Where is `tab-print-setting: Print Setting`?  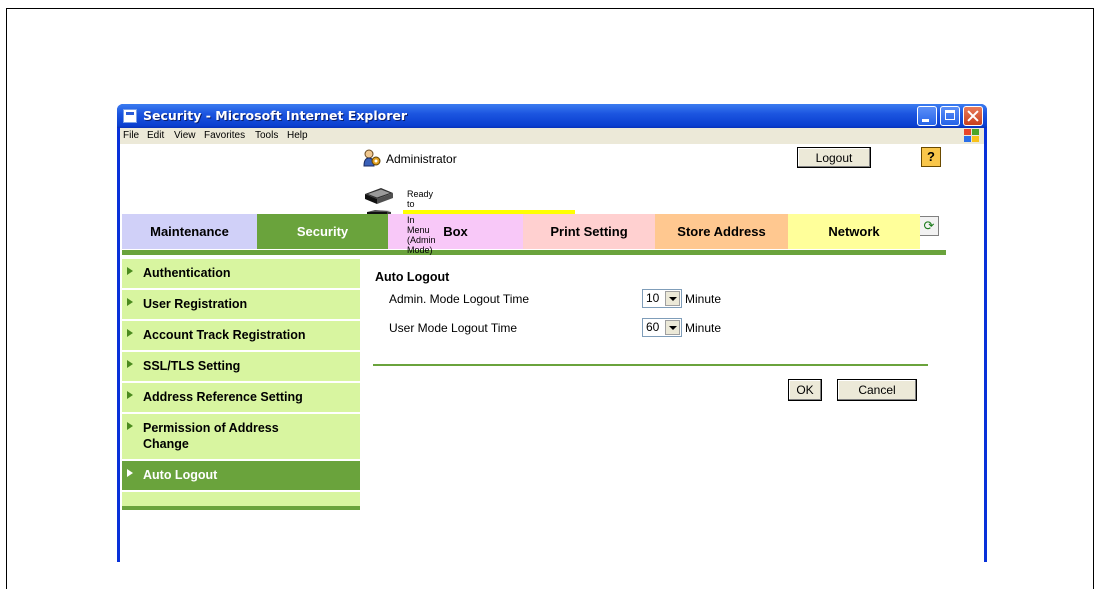
tab-print-setting: Print Setting is located at coordinates (589, 231).